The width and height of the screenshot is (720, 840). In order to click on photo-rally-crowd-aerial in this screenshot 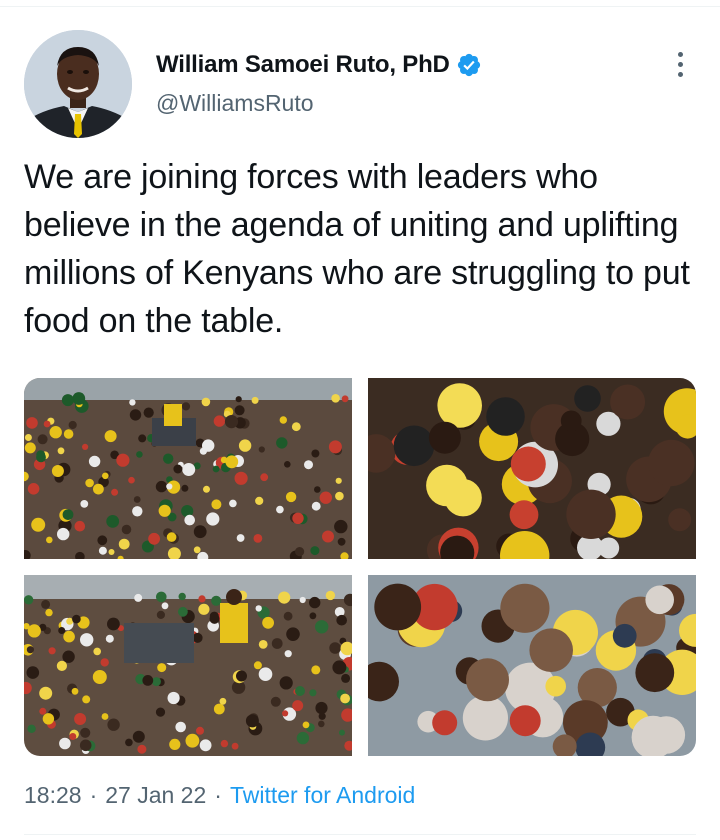, I will do `click(188, 468)`.